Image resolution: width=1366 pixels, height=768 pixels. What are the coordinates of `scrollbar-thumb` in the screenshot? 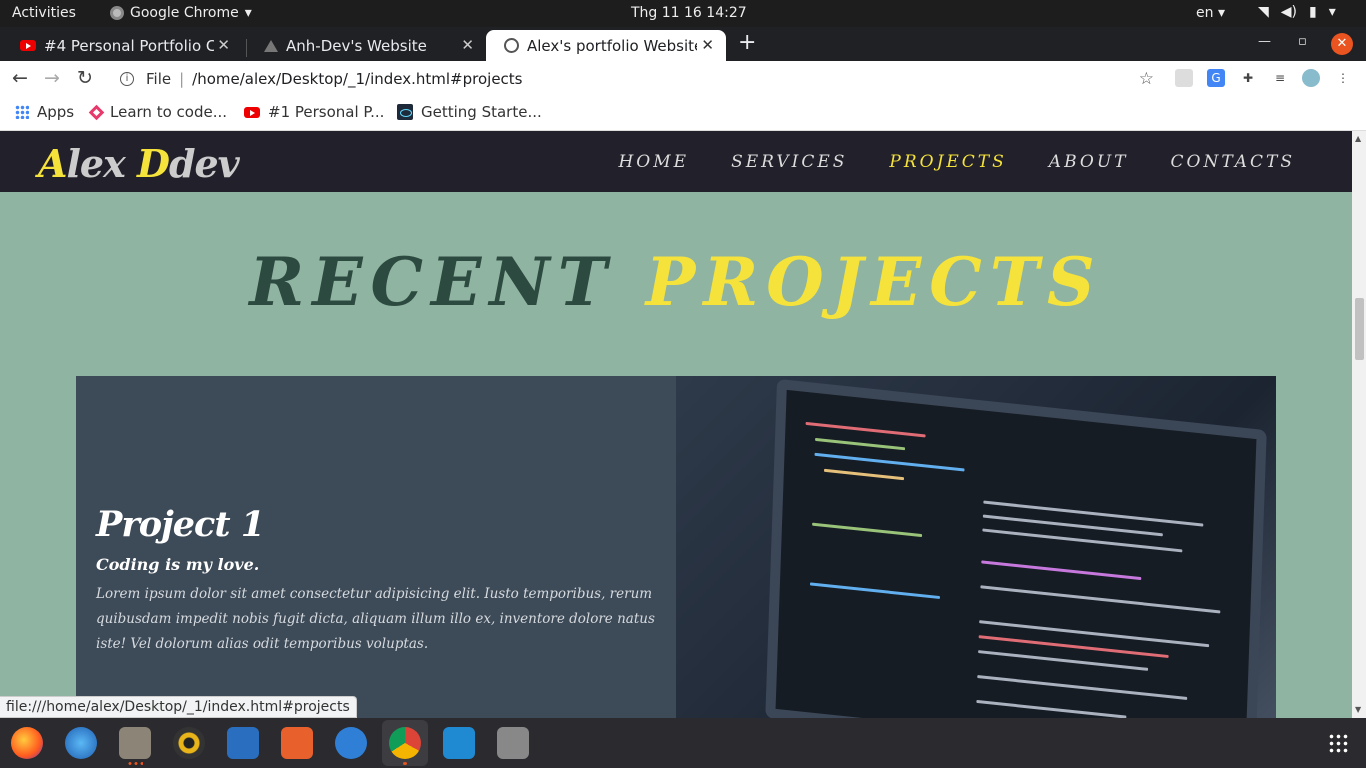 It's located at (1359, 329).